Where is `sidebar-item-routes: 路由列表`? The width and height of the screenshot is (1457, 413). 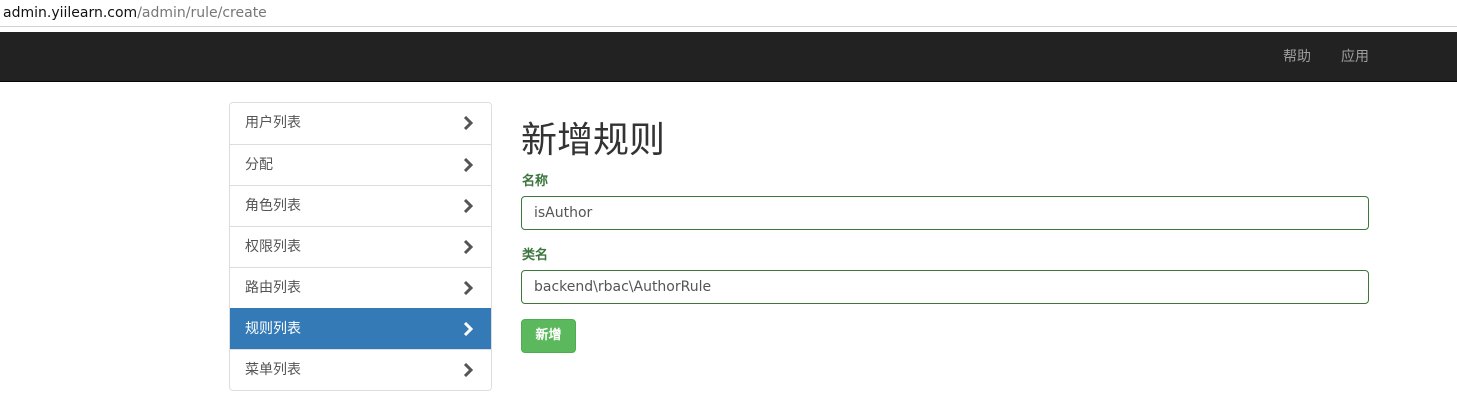 sidebar-item-routes: 路由列表 is located at coordinates (360, 287).